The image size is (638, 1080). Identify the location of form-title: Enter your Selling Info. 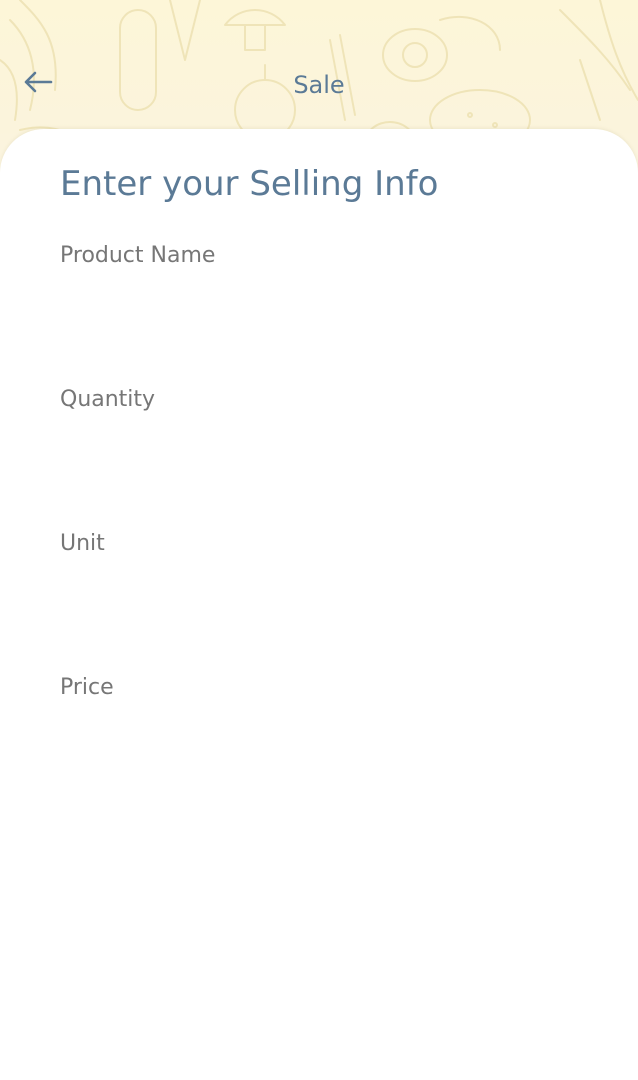
(249, 184).